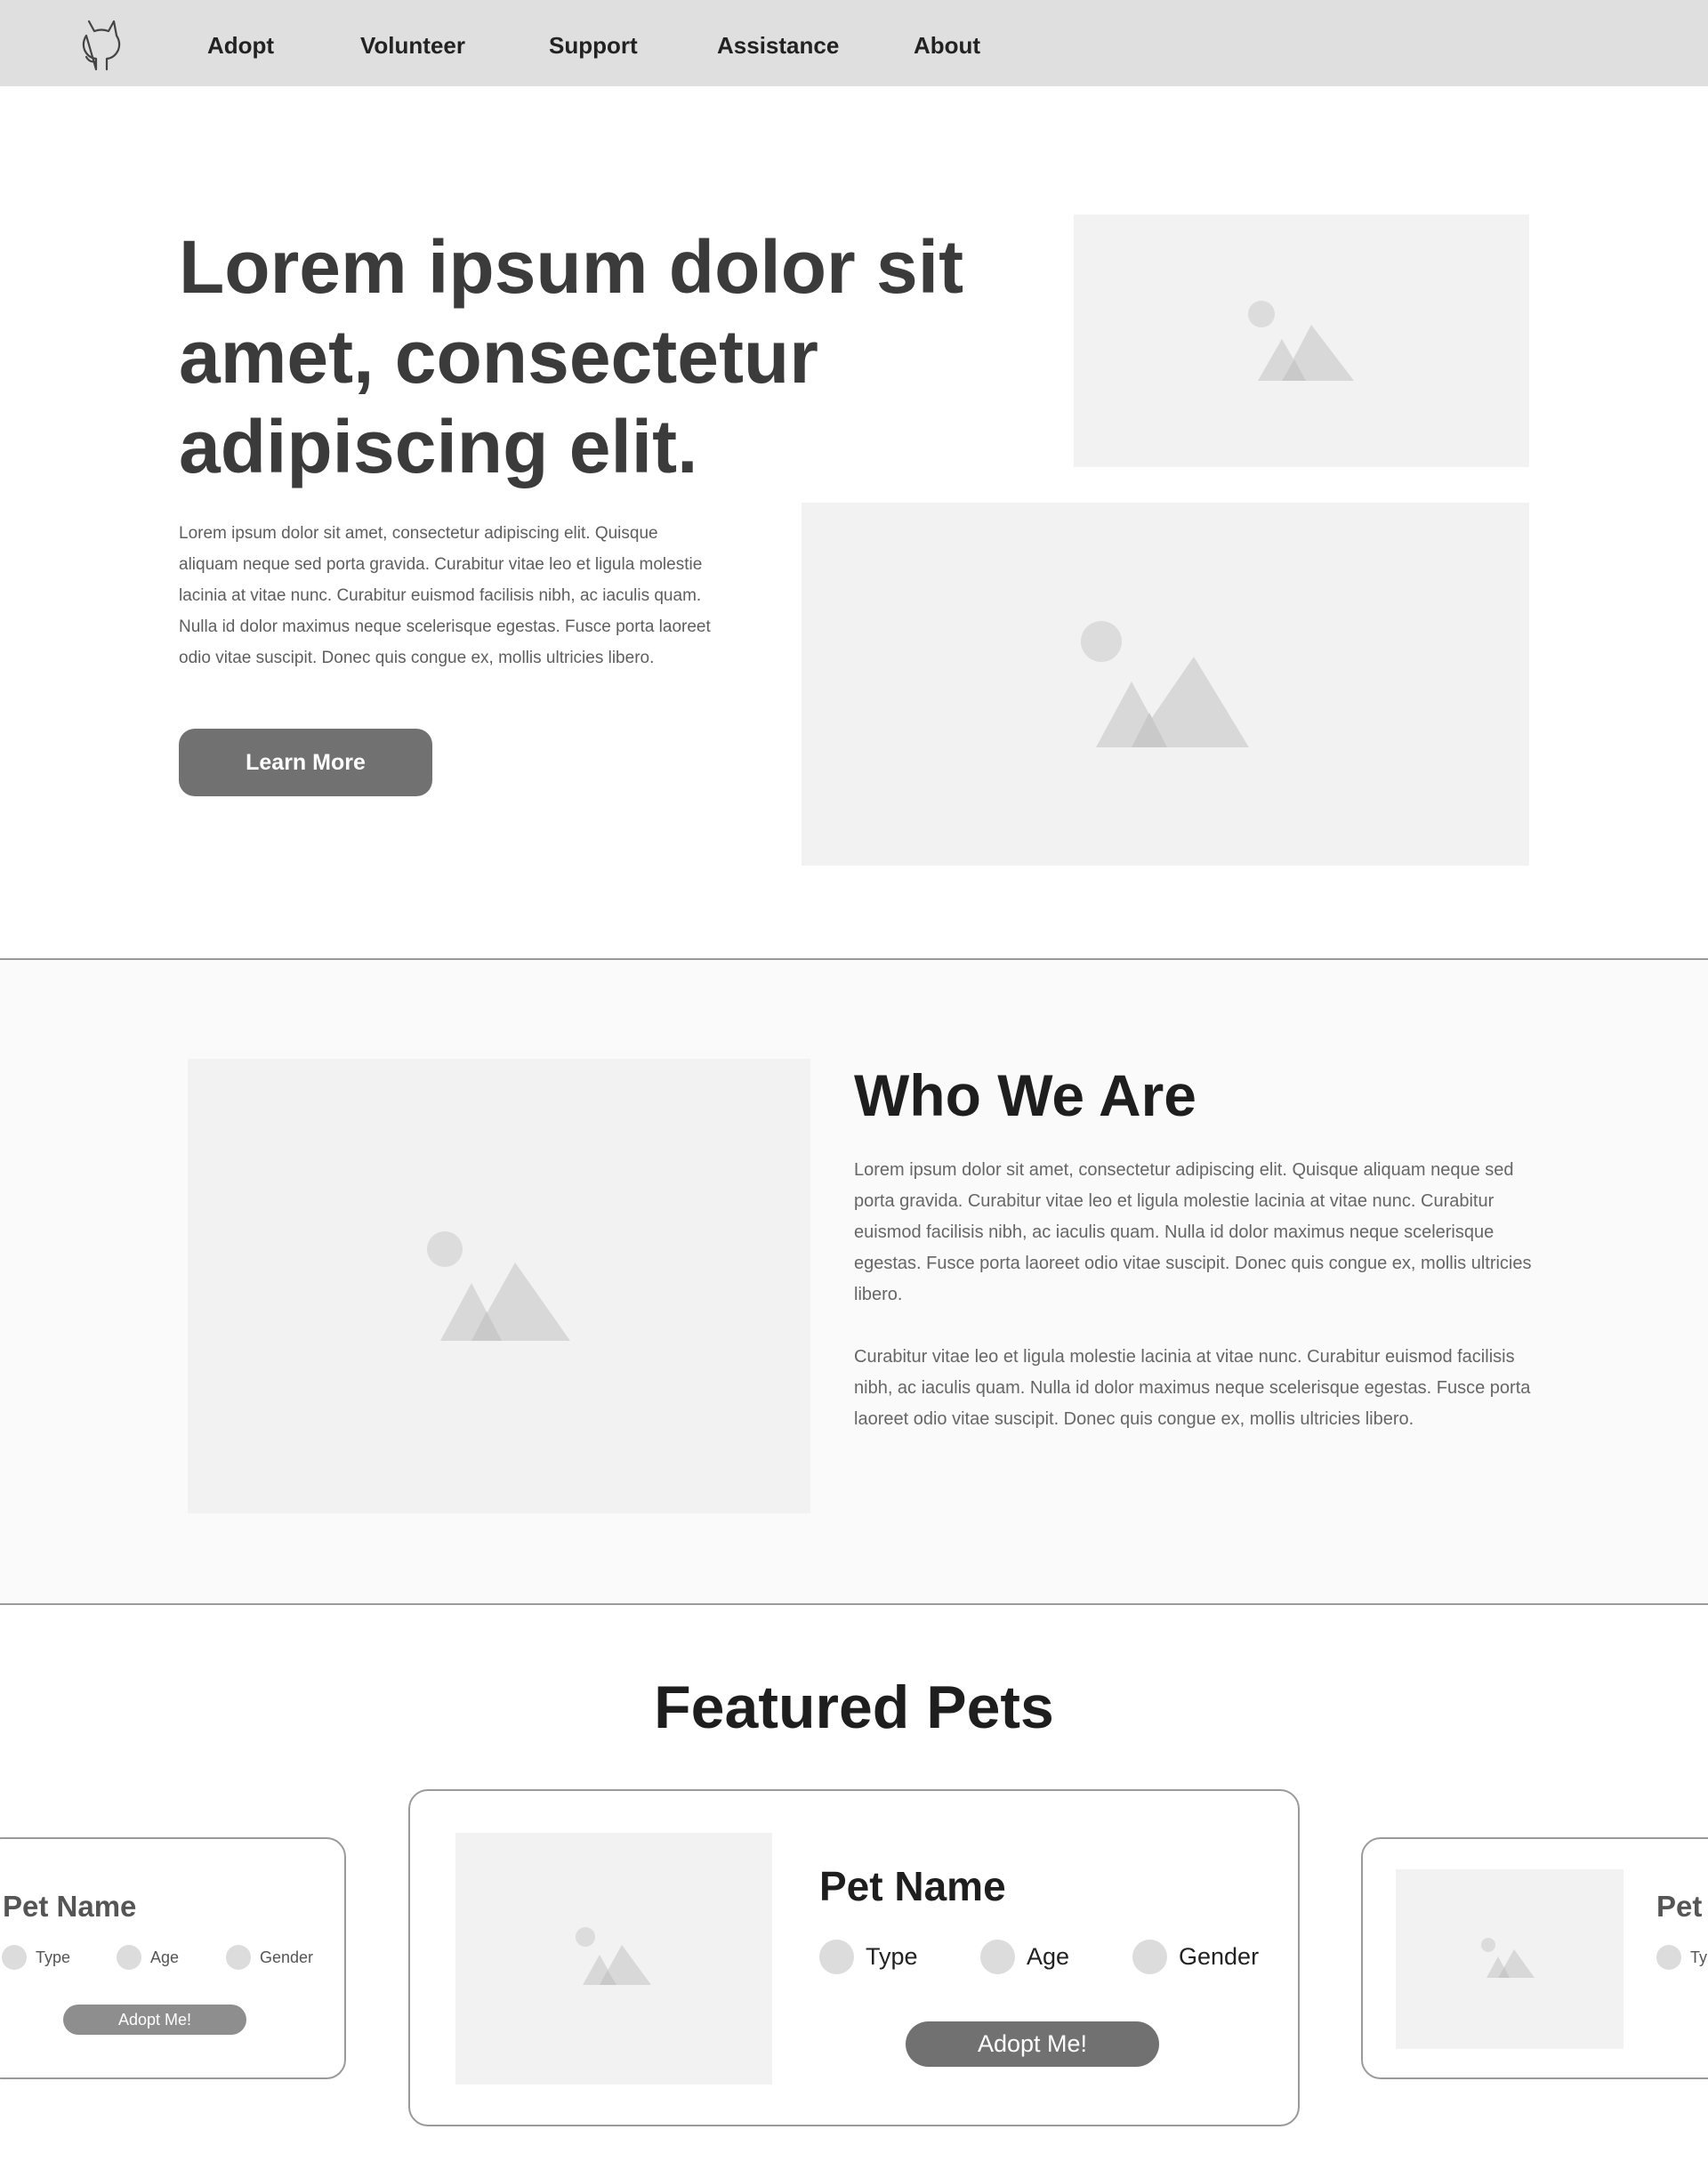 The image size is (1708, 2162). I want to click on who-image, so click(499, 1286).